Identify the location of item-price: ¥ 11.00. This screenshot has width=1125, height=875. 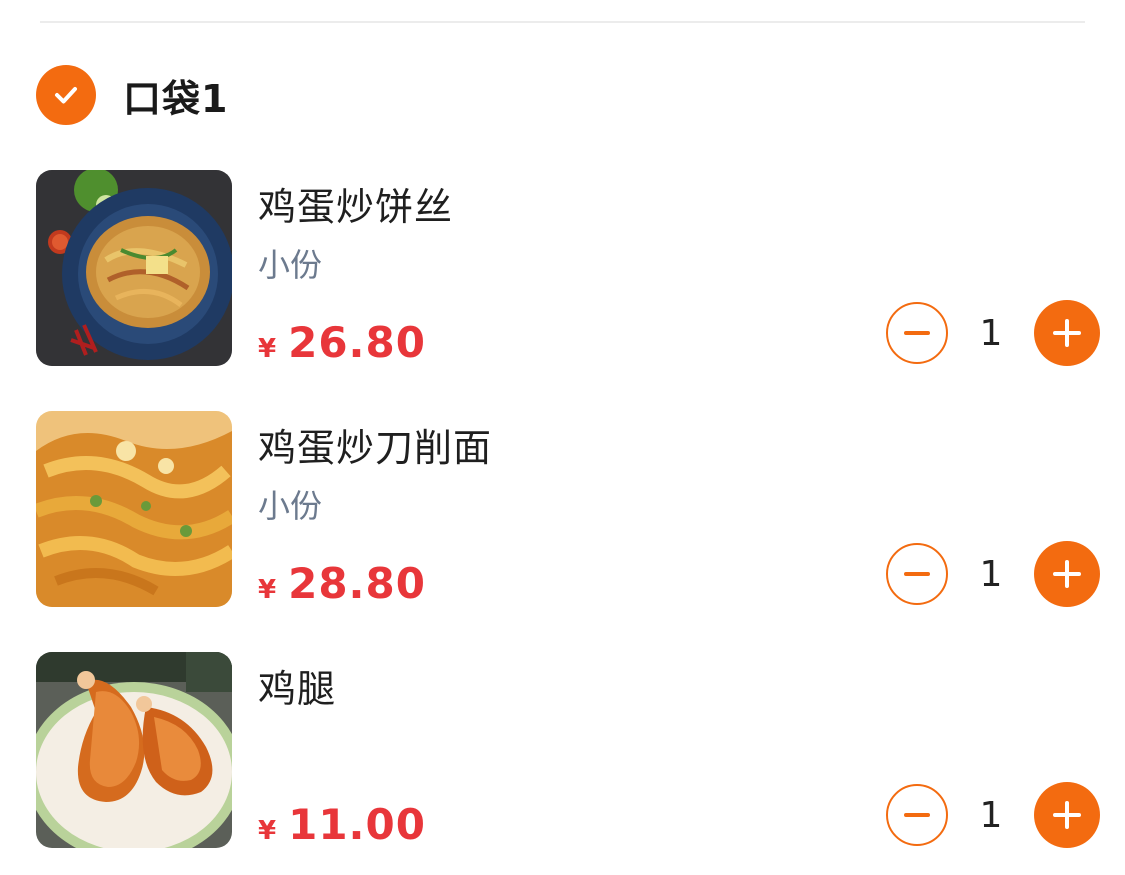
(342, 824).